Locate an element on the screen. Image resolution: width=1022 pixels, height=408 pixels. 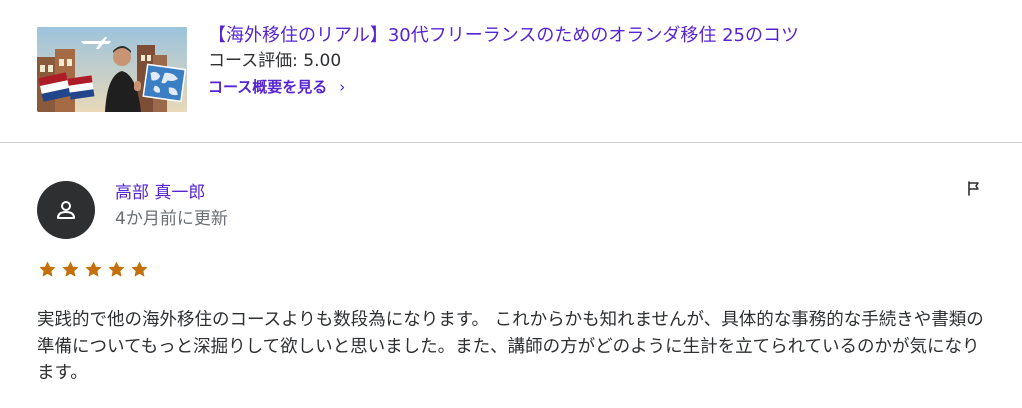
chevron-right-icon: › is located at coordinates (342, 87).